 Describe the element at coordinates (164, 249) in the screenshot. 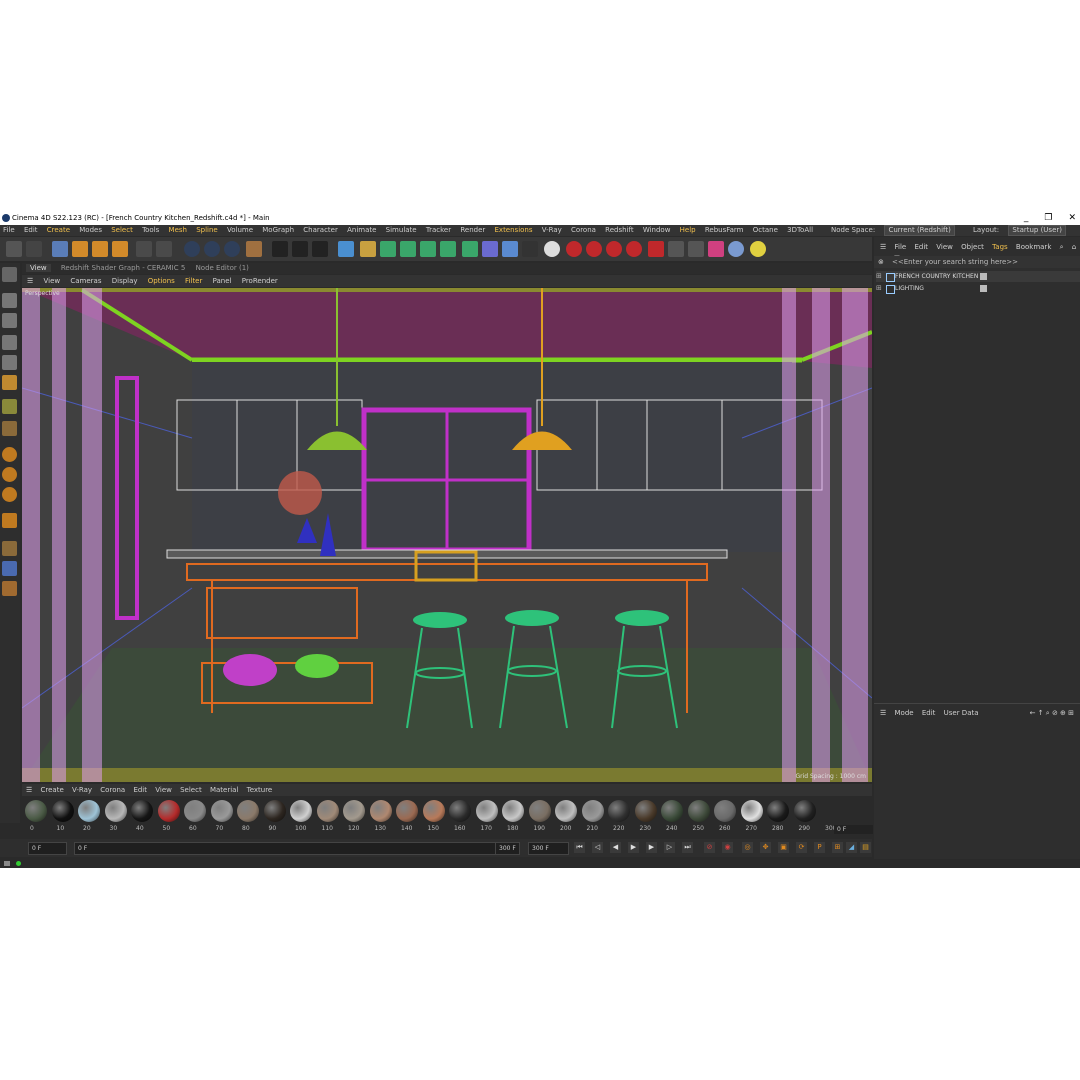

I see `live-selection-icon` at that location.